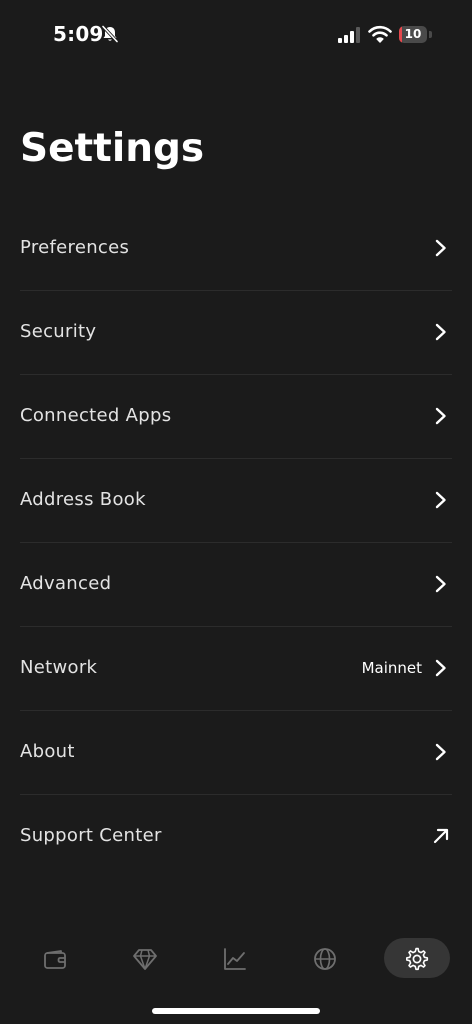 This screenshot has width=472, height=1024. I want to click on chart-icon, so click(235, 959).